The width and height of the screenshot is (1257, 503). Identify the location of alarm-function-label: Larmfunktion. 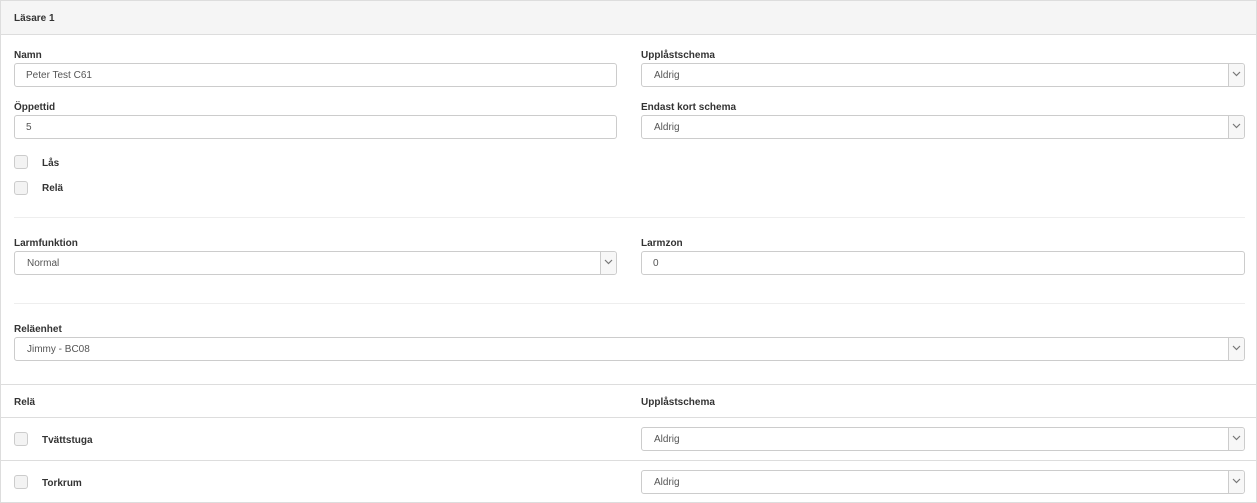
(46, 243).